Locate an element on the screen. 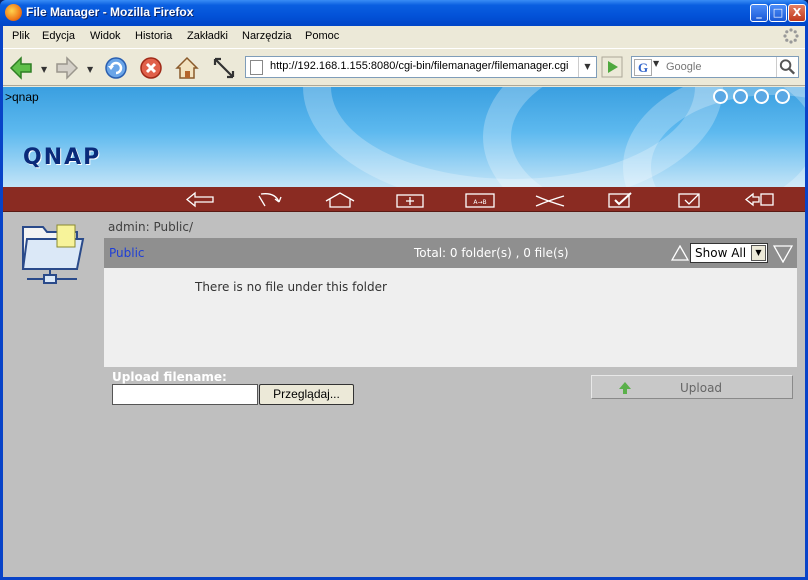 This screenshot has width=808, height=580. menu-pomoc: Pomoc is located at coordinates (322, 36).